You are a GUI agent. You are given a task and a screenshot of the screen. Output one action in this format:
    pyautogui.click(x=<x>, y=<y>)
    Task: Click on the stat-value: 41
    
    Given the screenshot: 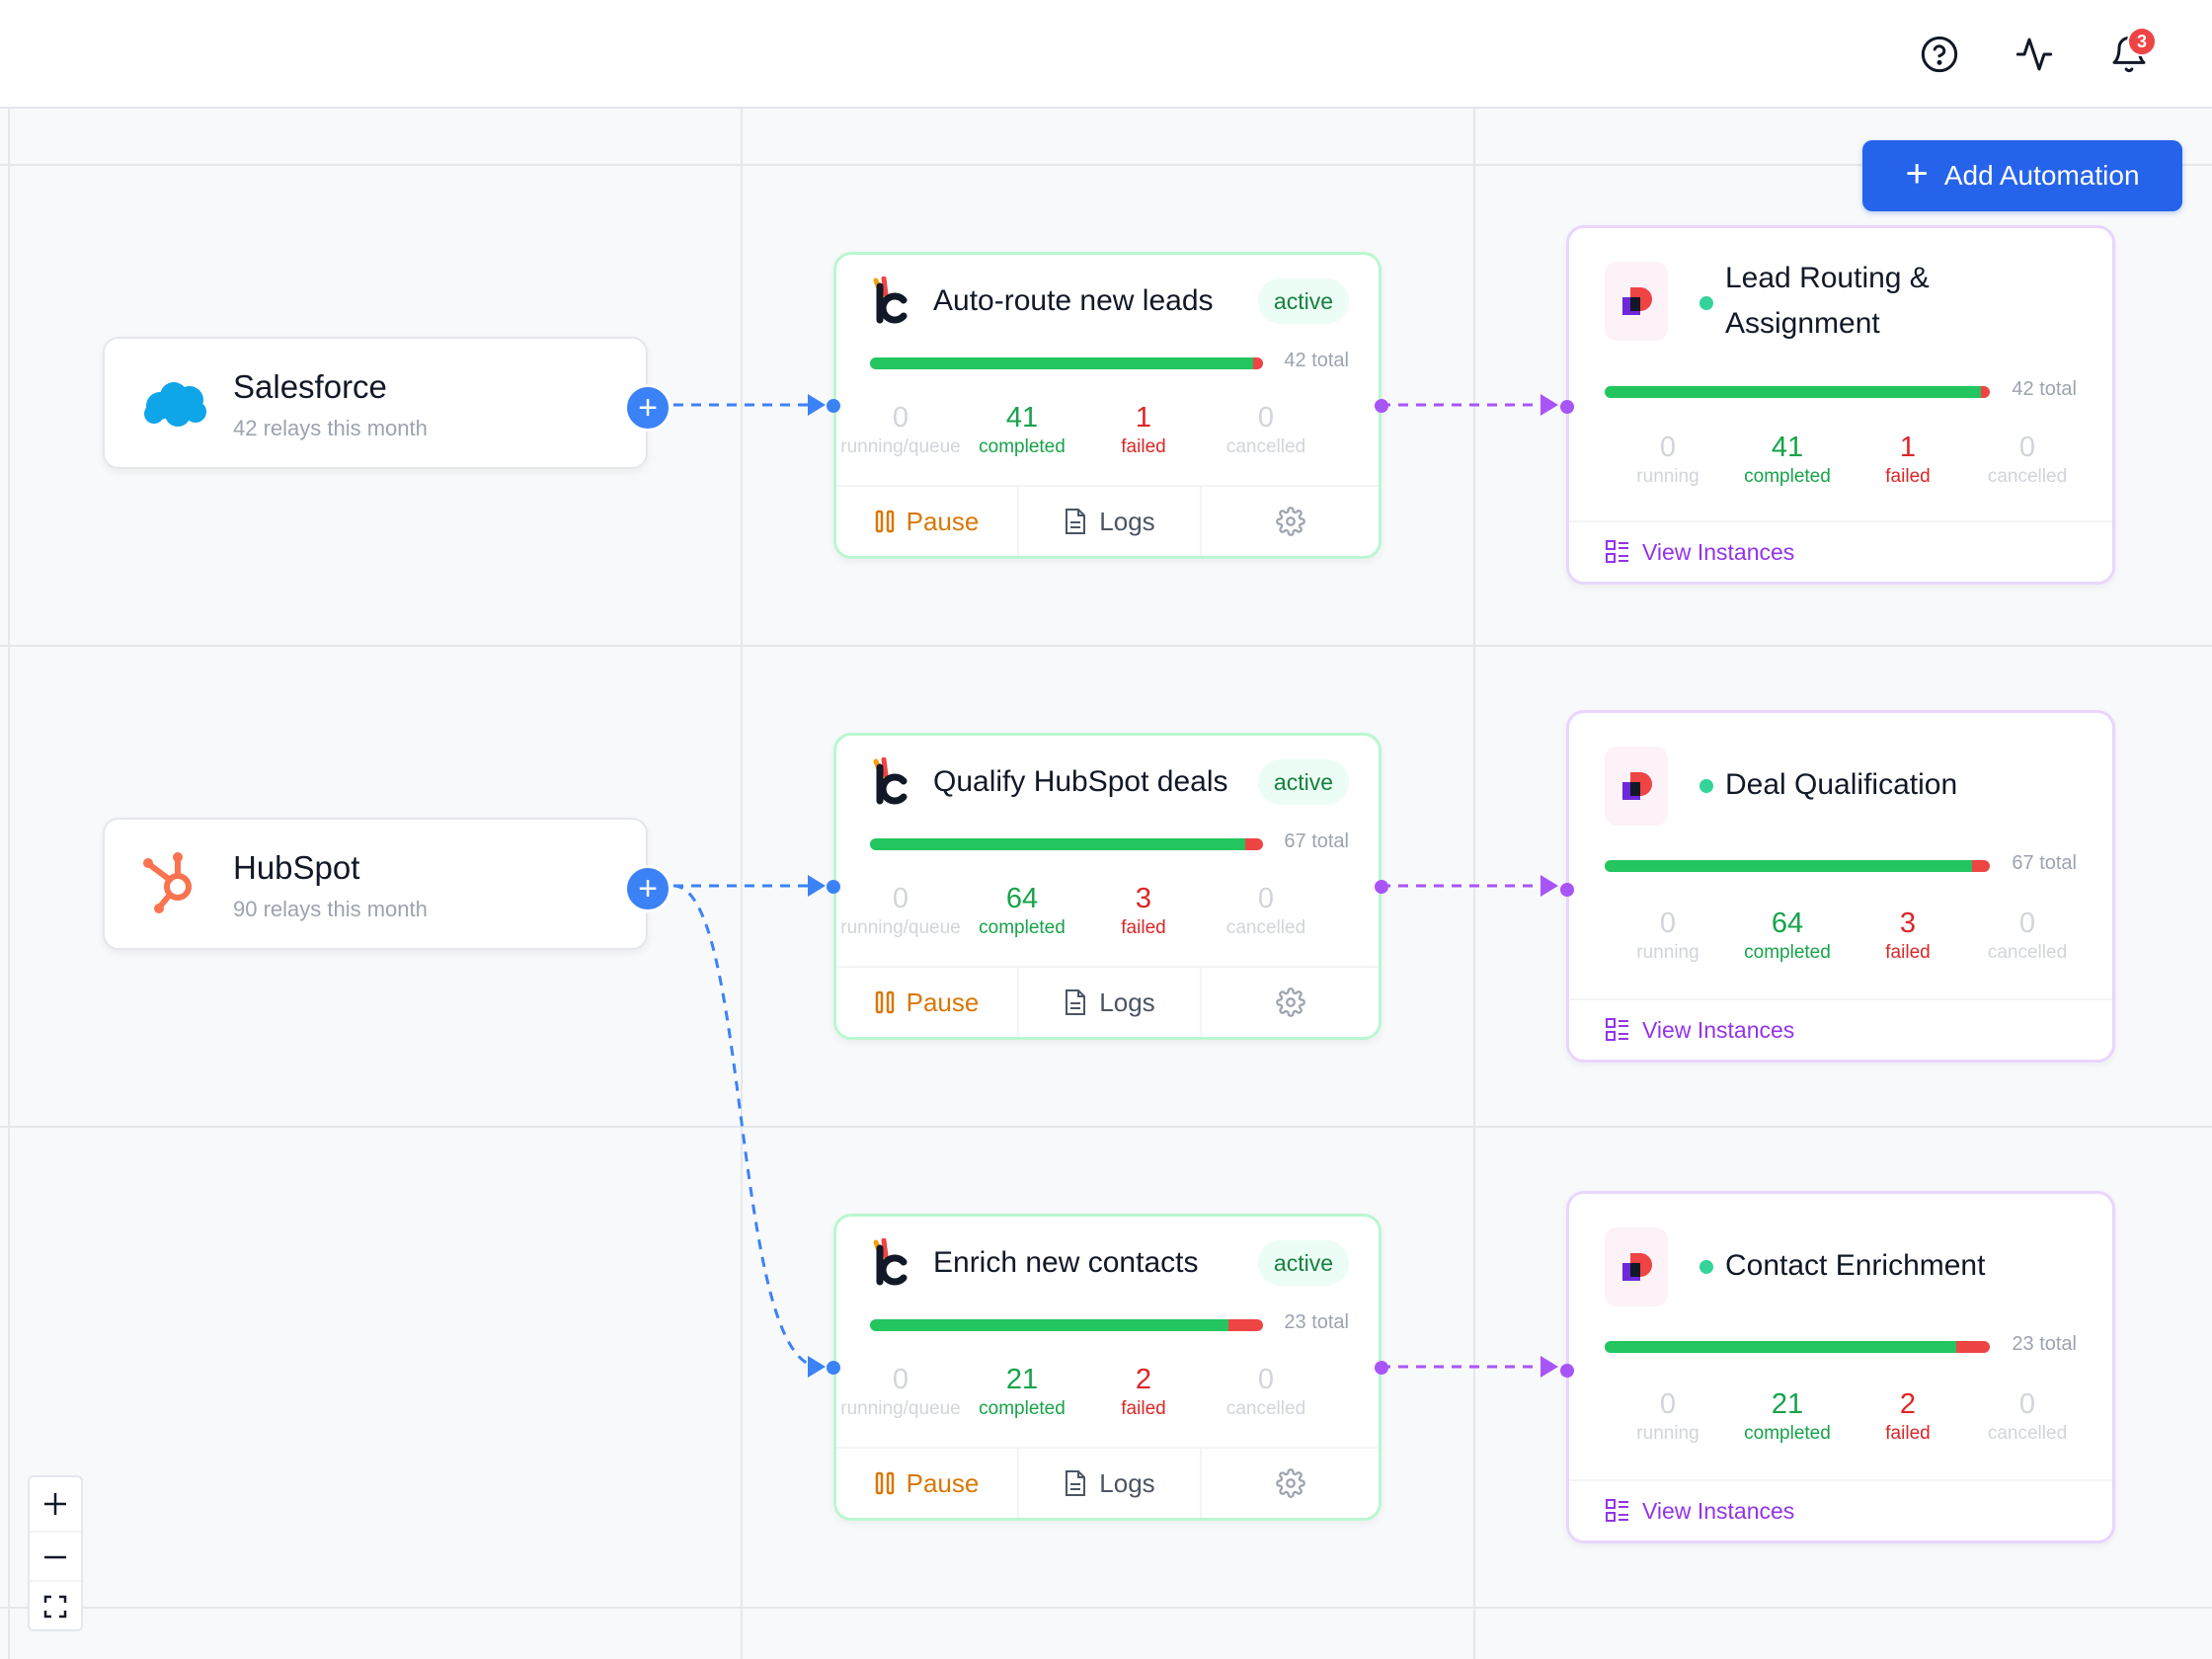 What is the action you would take?
    pyautogui.click(x=1788, y=448)
    